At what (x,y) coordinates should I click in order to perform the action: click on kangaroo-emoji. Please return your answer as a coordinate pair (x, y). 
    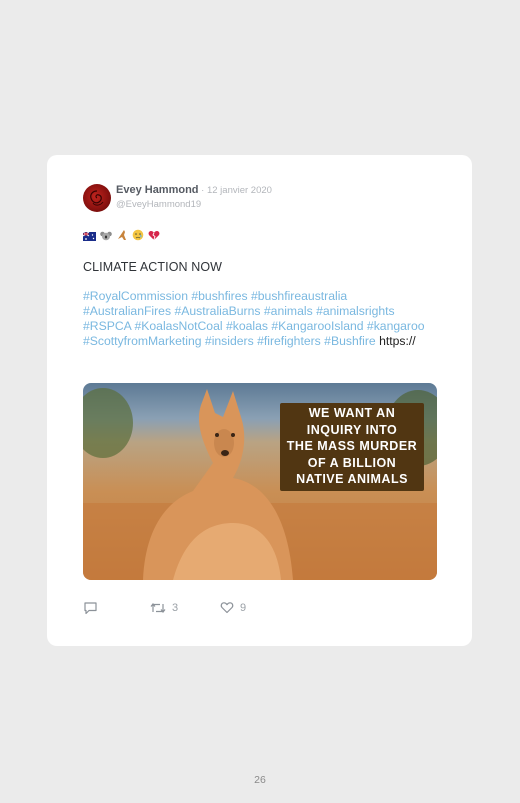
    Looking at the image, I should click on (122, 237).